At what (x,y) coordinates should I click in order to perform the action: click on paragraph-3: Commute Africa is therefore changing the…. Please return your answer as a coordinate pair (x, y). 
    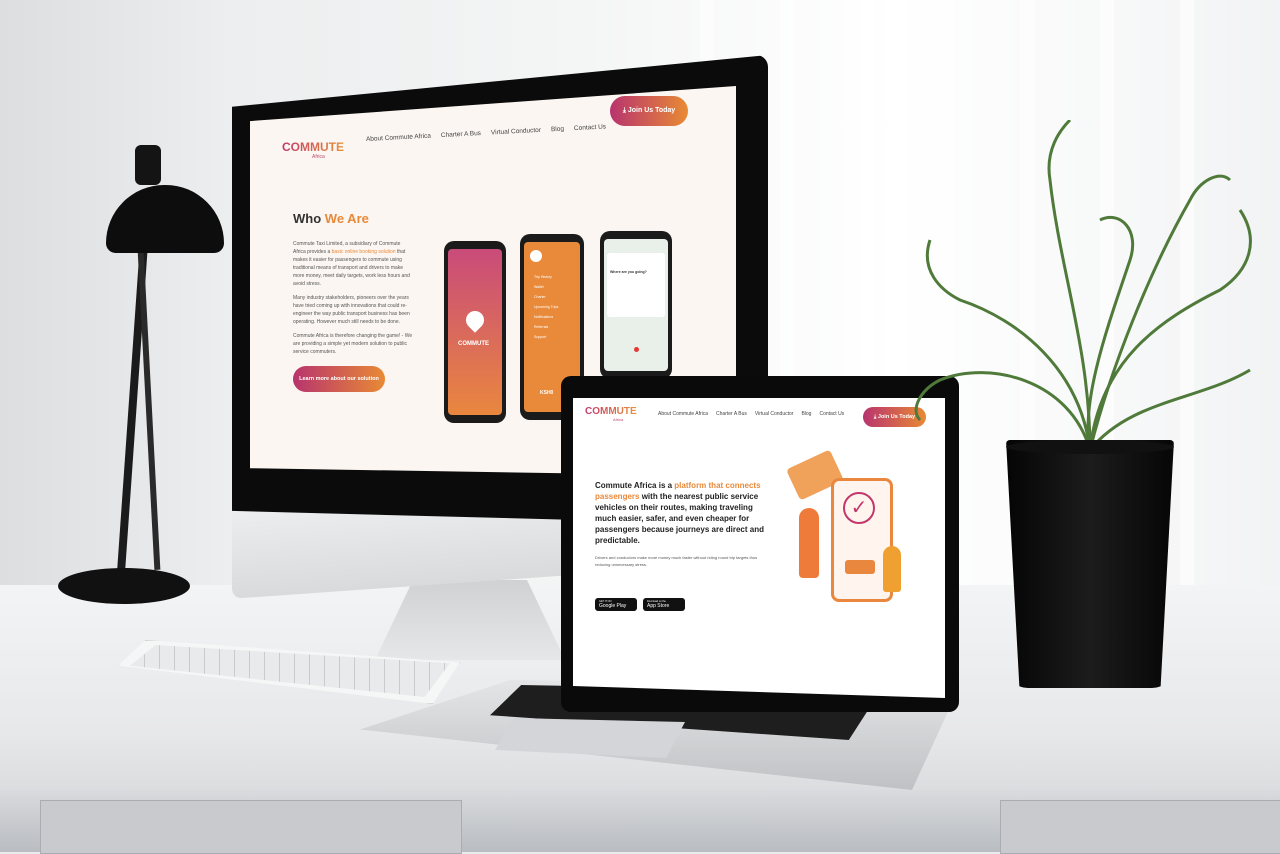
    Looking at the image, I should click on (353, 344).